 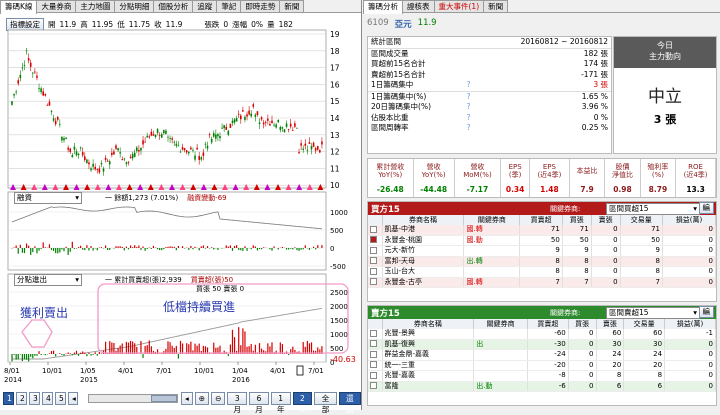 I want to click on broker-name: 永豐金-桃園, so click(x=423, y=240).